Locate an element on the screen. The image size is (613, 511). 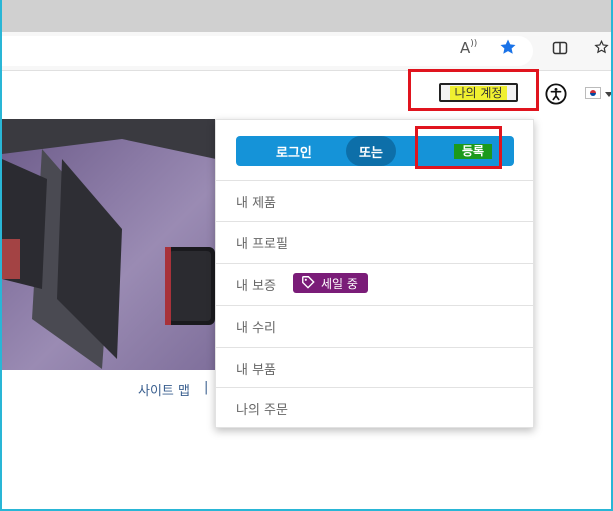
menu-item-label: 내 부품 is located at coordinates (256, 370).